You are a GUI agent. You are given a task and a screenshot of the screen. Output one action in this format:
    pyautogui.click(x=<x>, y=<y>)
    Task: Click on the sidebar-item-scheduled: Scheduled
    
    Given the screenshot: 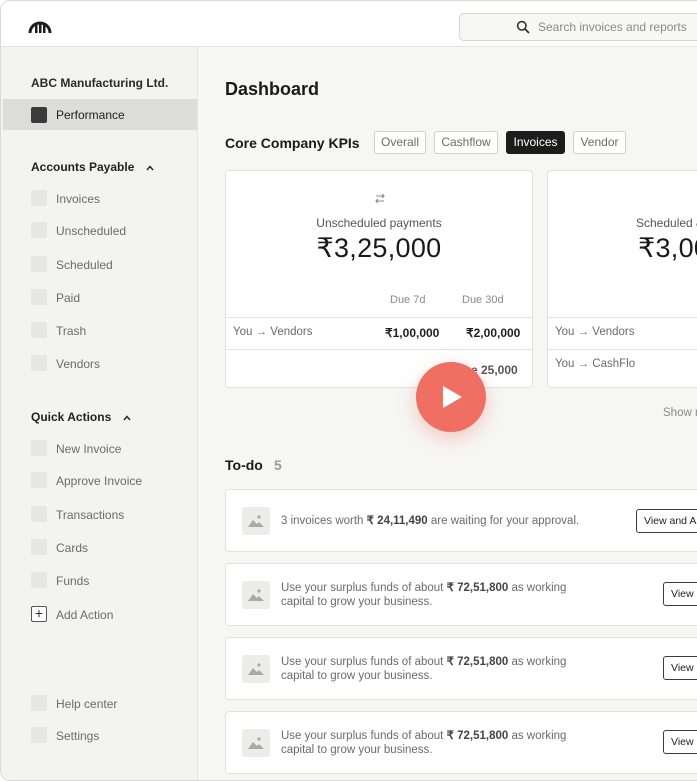 What is the action you would take?
    pyautogui.click(x=111, y=265)
    